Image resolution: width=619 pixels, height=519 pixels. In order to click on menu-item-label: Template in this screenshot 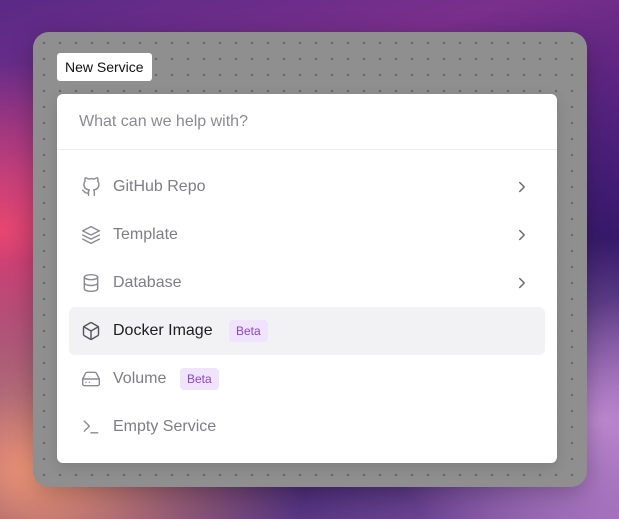, I will do `click(145, 234)`.